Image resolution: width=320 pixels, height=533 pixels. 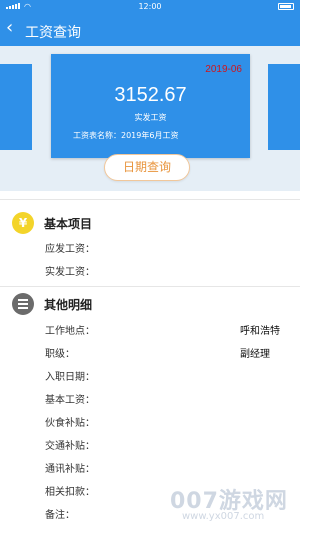 I want to click on salary-card: 2019-06 3152.67 实发工资 工资表名称：2019年6月工资, so click(x=150, y=106).